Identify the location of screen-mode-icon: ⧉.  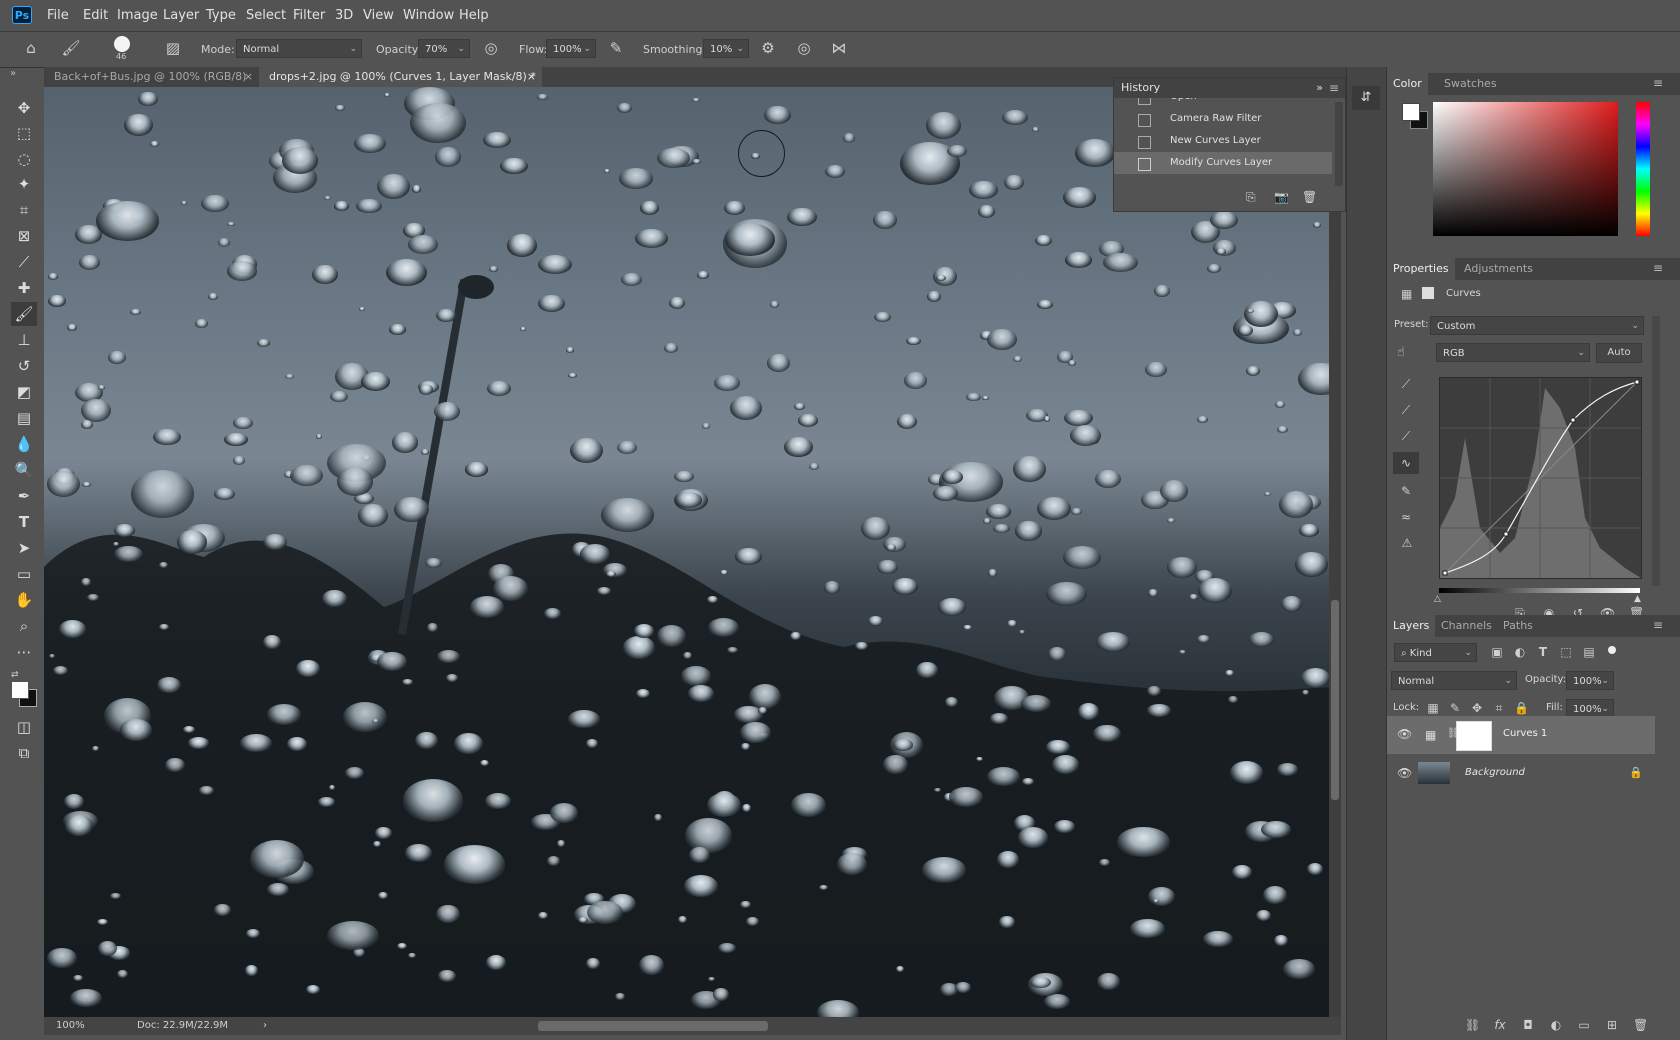
(24, 753).